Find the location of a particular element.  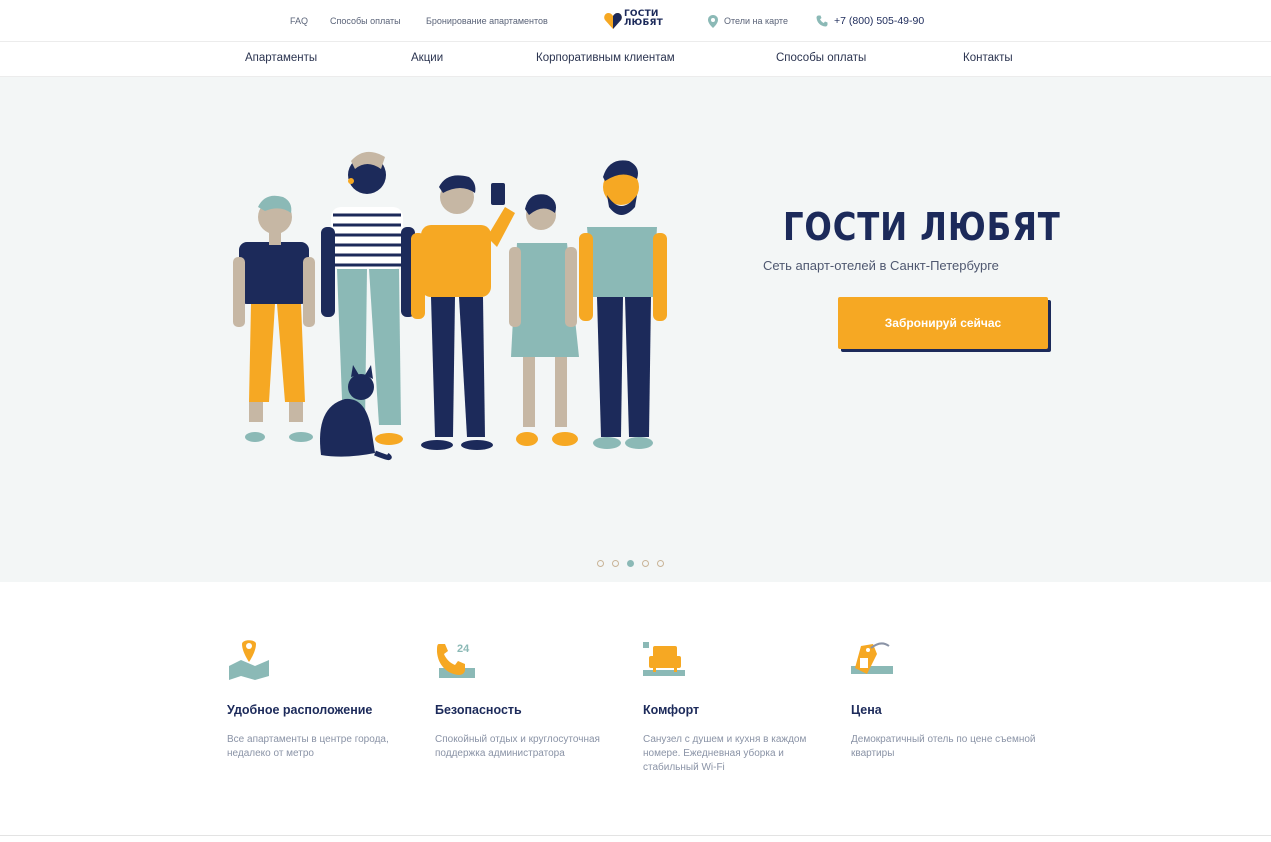

faq-link: FAQ is located at coordinates (299, 21).